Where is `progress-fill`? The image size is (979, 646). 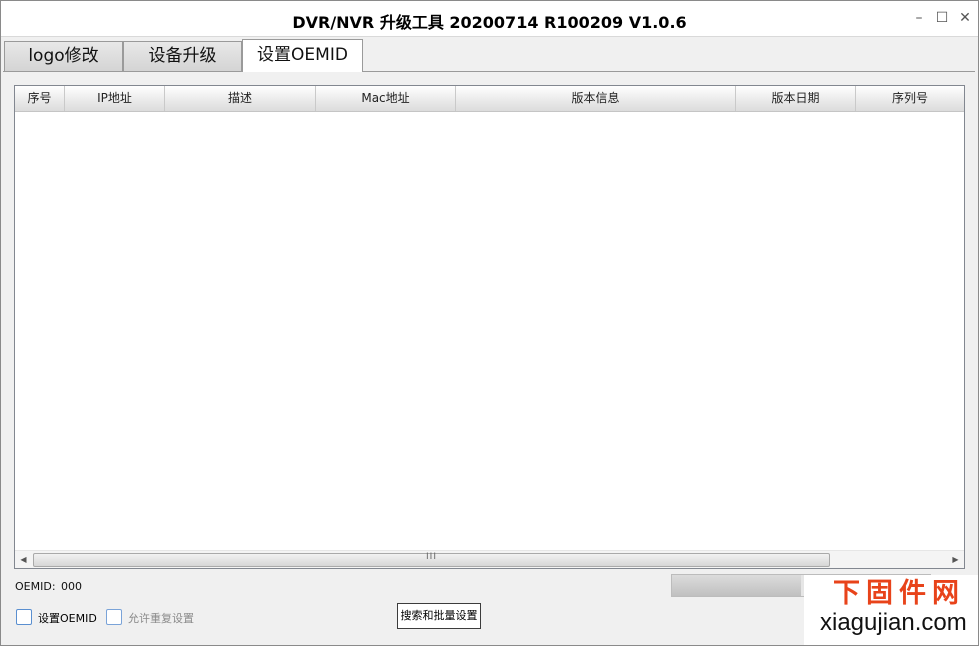 progress-fill is located at coordinates (736, 585).